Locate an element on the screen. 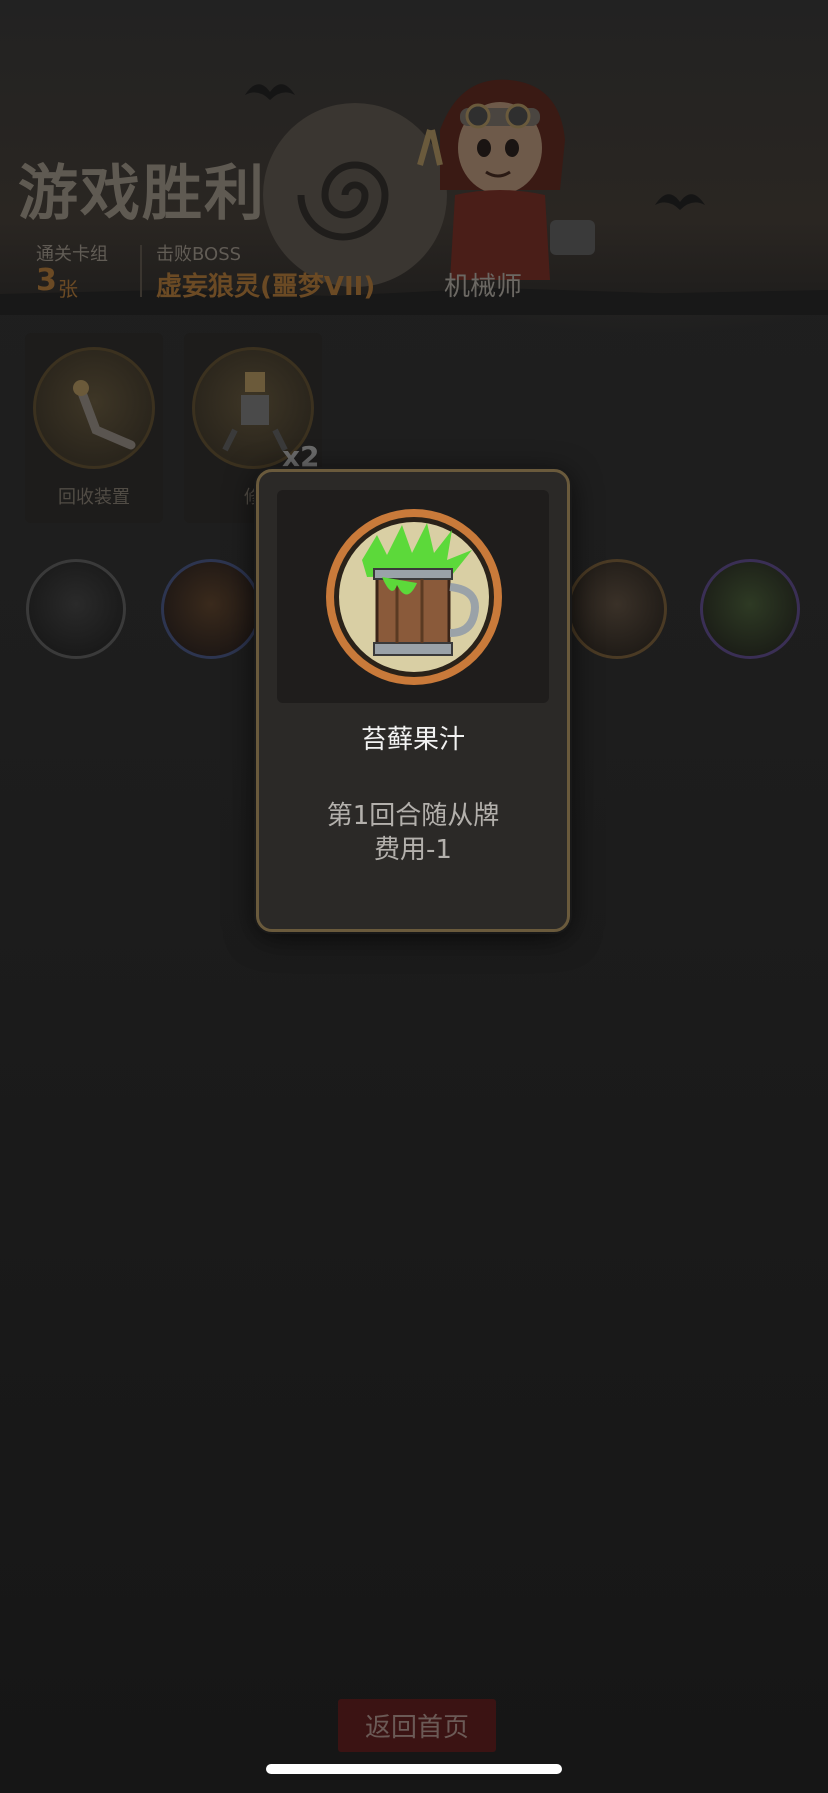 This screenshot has height=1793, width=828. item-detail-modal: 苔藓果汁 第1回合随从牌 费用-1 is located at coordinates (413, 700).